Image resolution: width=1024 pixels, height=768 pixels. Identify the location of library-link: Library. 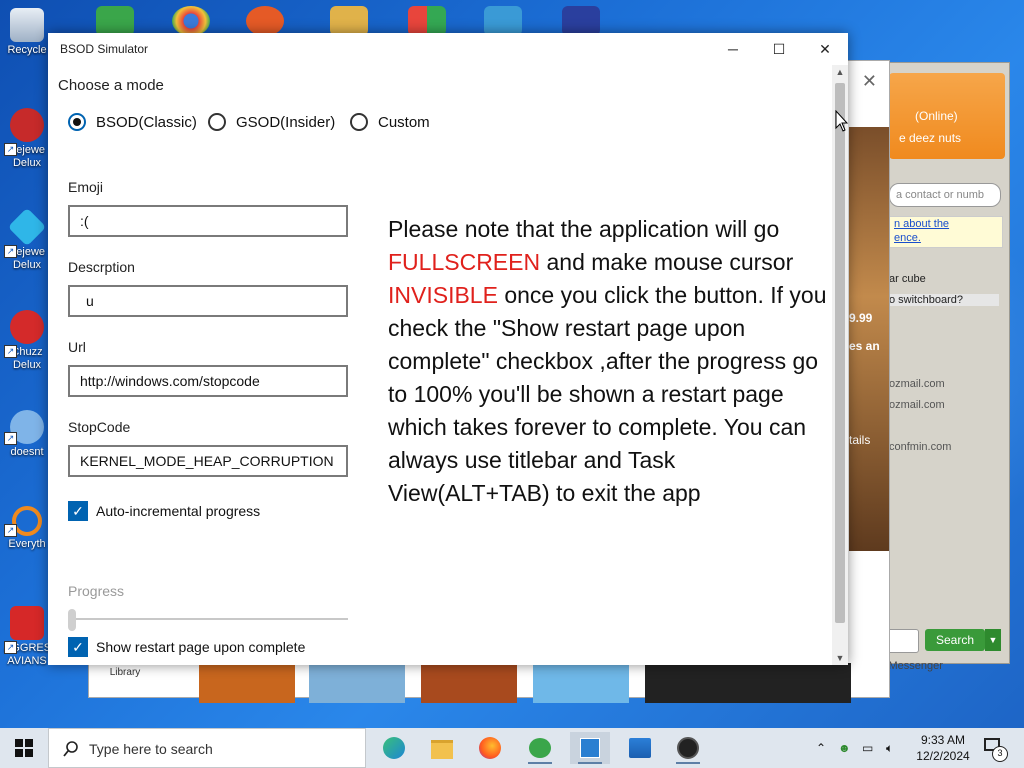
(125, 679).